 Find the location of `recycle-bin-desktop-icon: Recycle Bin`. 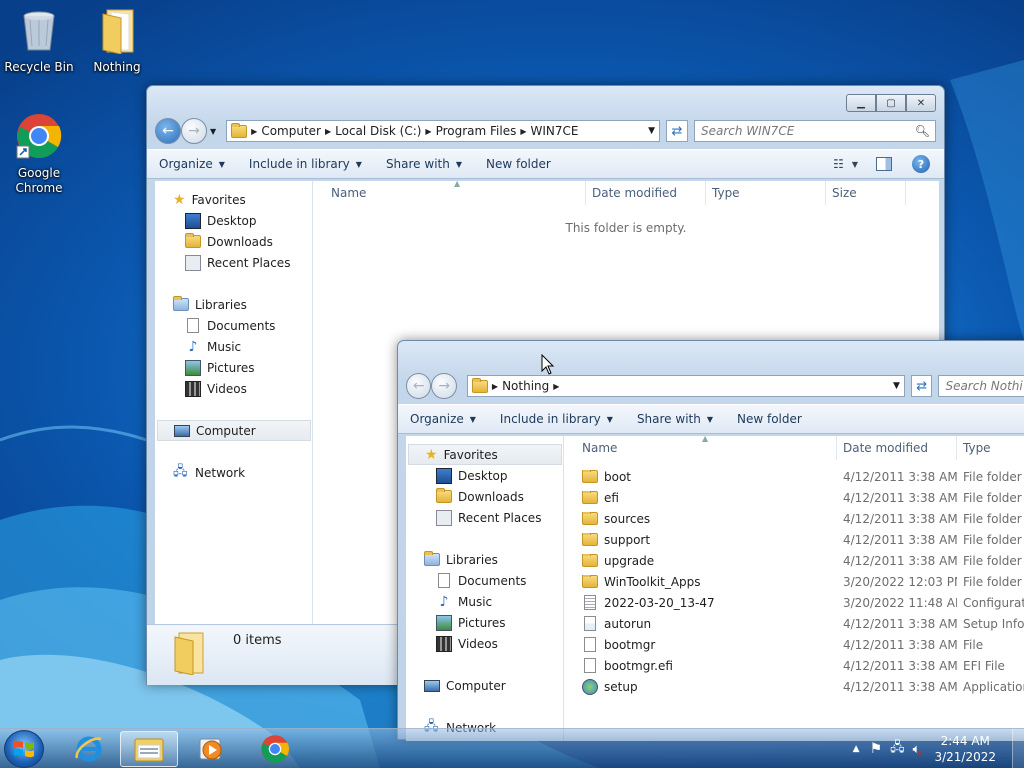

recycle-bin-desktop-icon: Recycle Bin is located at coordinates (39, 40).